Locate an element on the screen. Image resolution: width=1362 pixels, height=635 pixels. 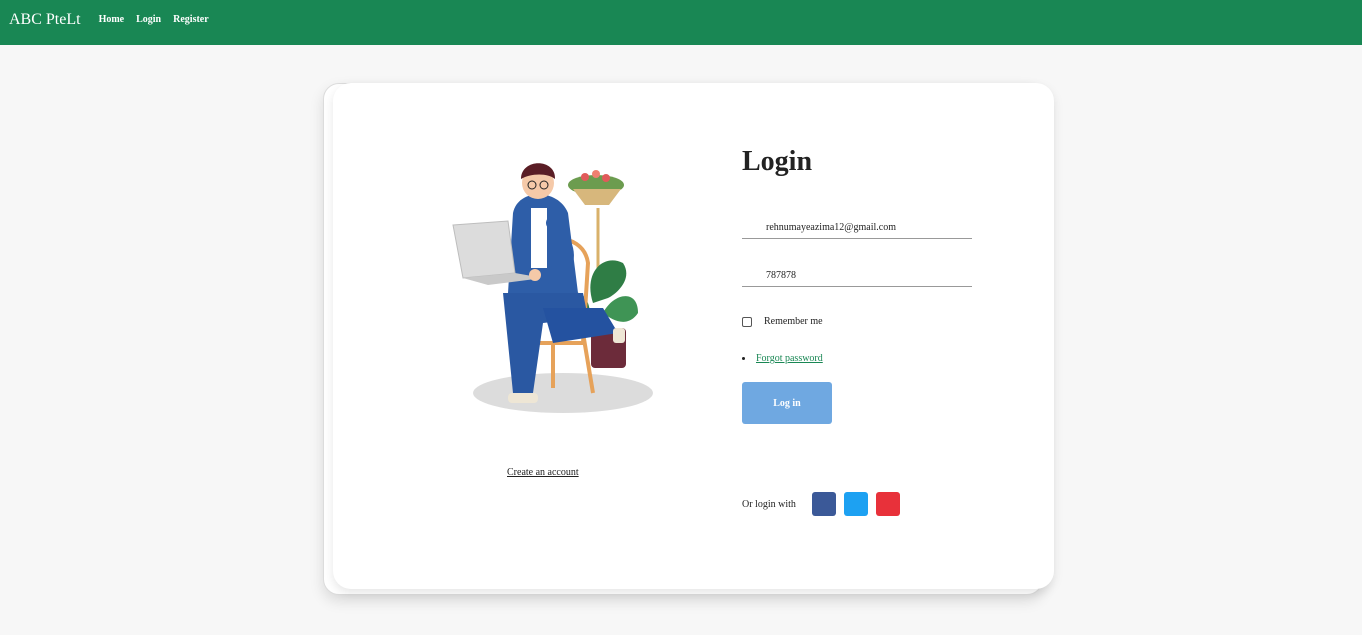
top-navbar: ABC PteLt Home Login Register is located at coordinates (681, 22).